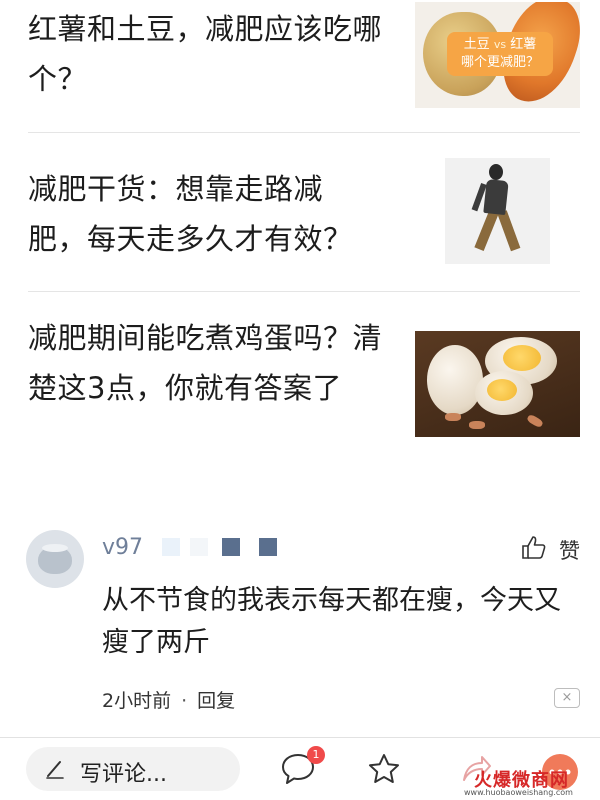 This screenshot has width=600, height=800. I want to click on comment-count-badge: 1, so click(316, 755).